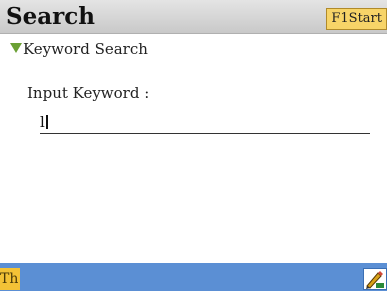 The image size is (387, 291). Describe the element at coordinates (85, 49) in the screenshot. I see `section-header-label: Keyword Search` at that location.